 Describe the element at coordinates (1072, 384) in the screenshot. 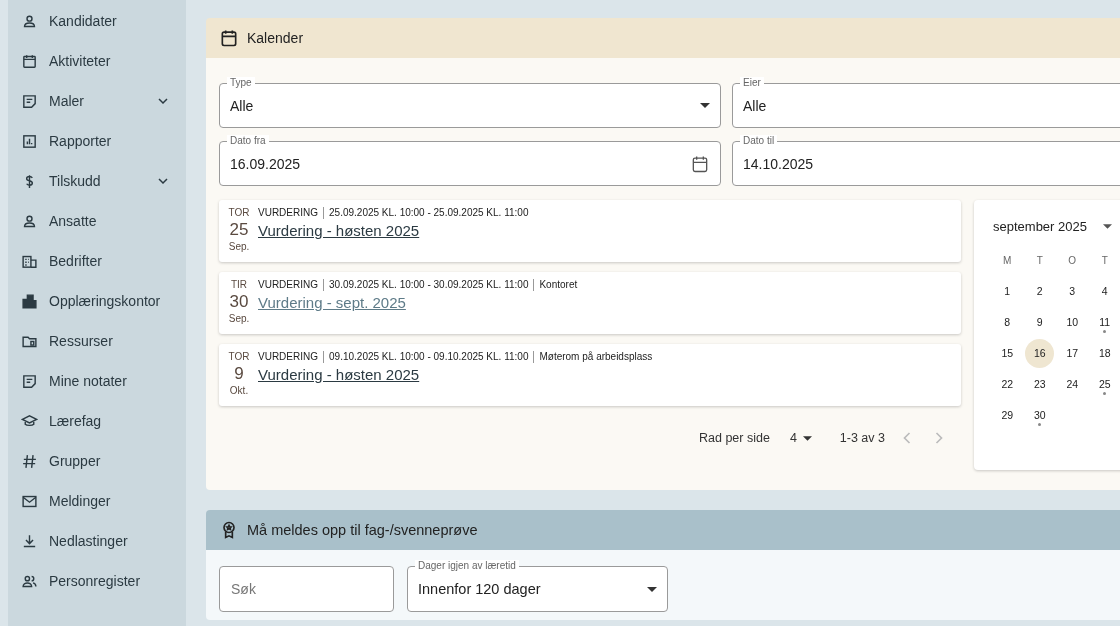

I see `calendar-day: 24` at that location.